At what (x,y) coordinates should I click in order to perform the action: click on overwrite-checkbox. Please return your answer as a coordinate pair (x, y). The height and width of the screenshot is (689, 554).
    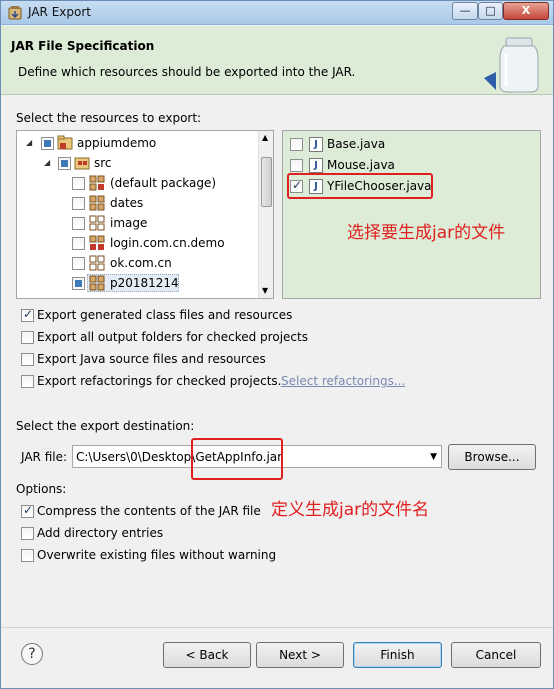
    Looking at the image, I should click on (27, 555).